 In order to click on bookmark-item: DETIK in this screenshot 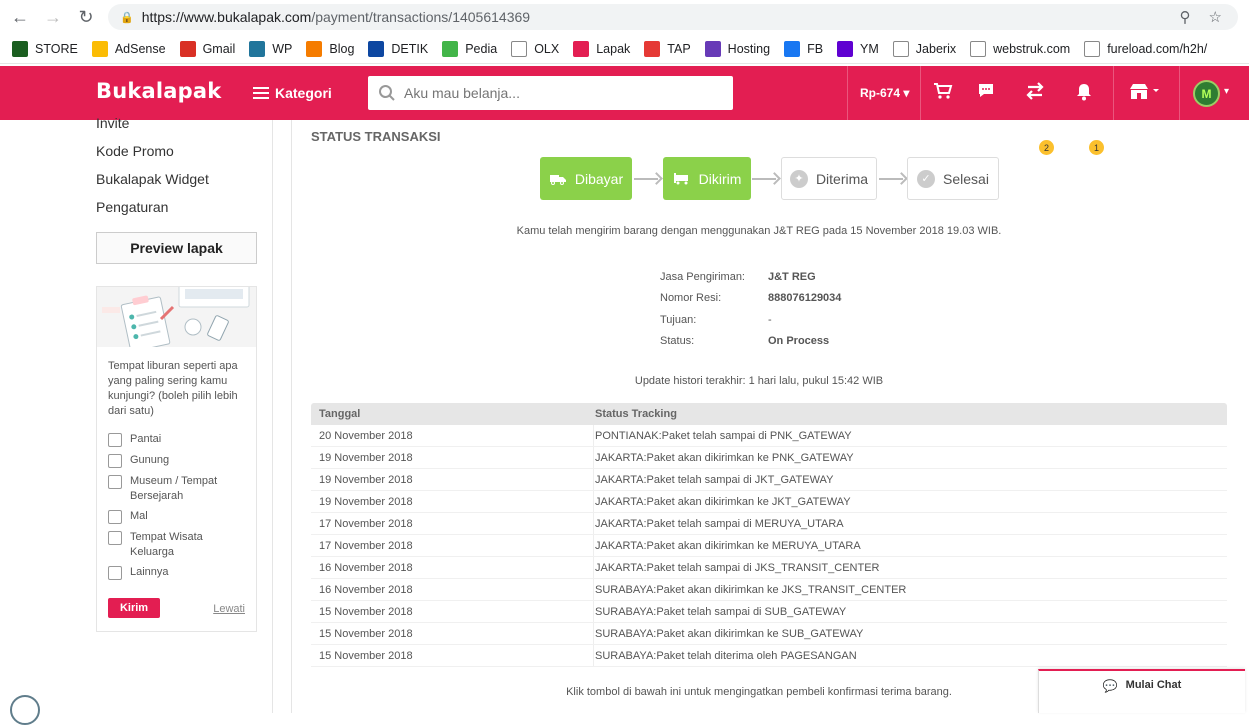, I will do `click(398, 48)`.